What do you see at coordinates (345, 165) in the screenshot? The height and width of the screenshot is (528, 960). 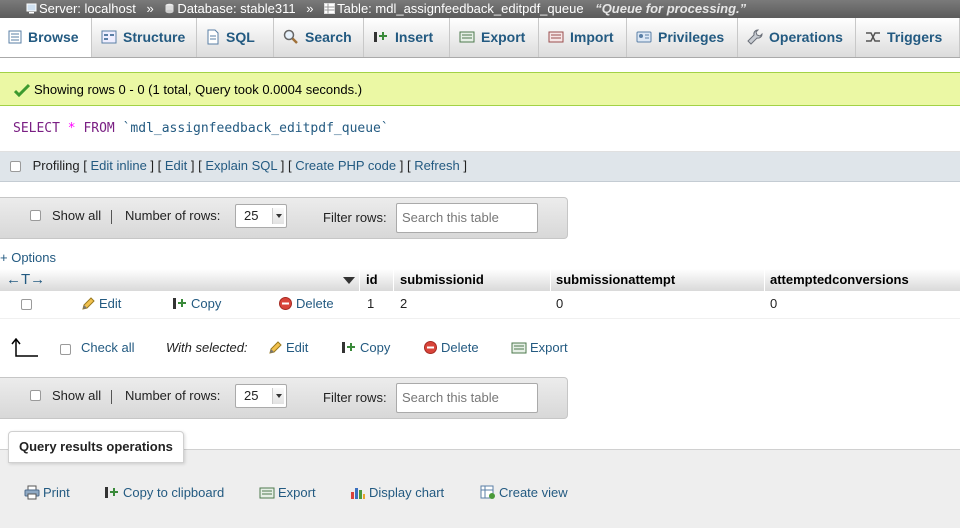 I see `create-php-code-link: Create PHP code` at bounding box center [345, 165].